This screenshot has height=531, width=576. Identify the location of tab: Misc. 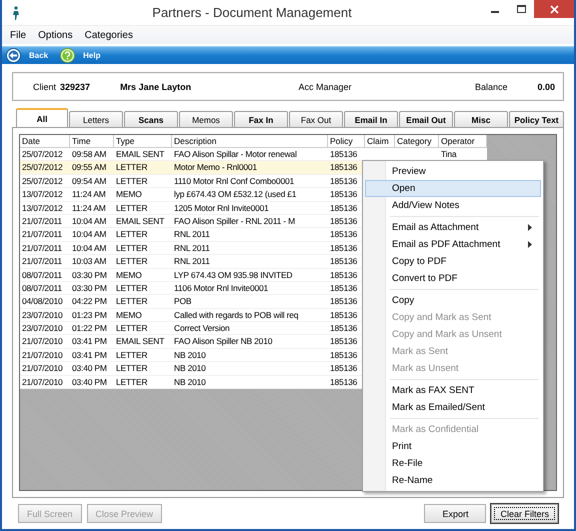
(481, 119).